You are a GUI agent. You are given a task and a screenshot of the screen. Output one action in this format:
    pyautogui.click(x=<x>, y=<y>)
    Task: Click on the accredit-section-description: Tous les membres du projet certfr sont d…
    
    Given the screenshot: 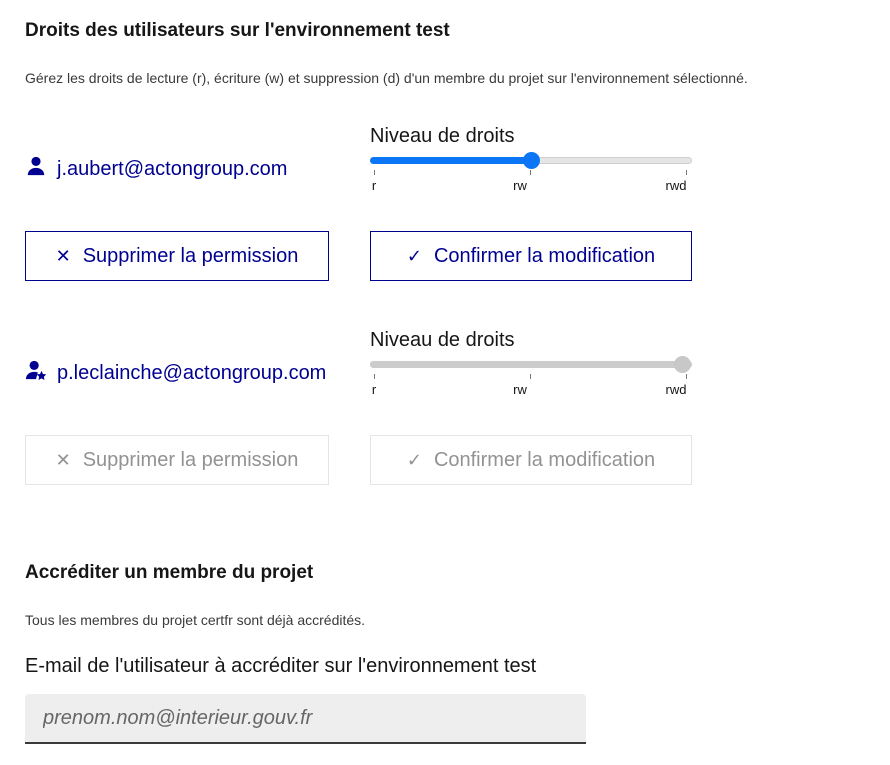 What is the action you would take?
    pyautogui.click(x=195, y=620)
    